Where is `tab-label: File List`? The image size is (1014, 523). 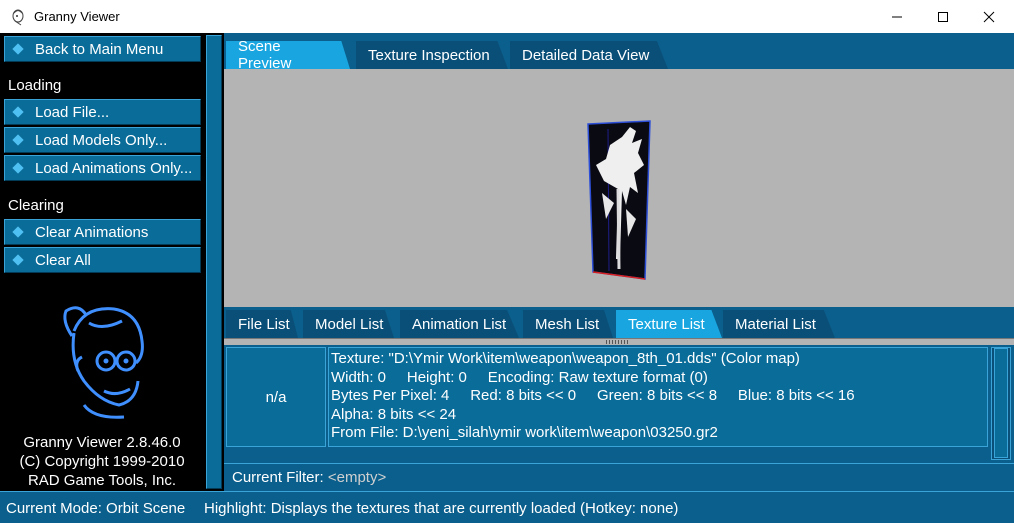 tab-label: File List is located at coordinates (264, 324).